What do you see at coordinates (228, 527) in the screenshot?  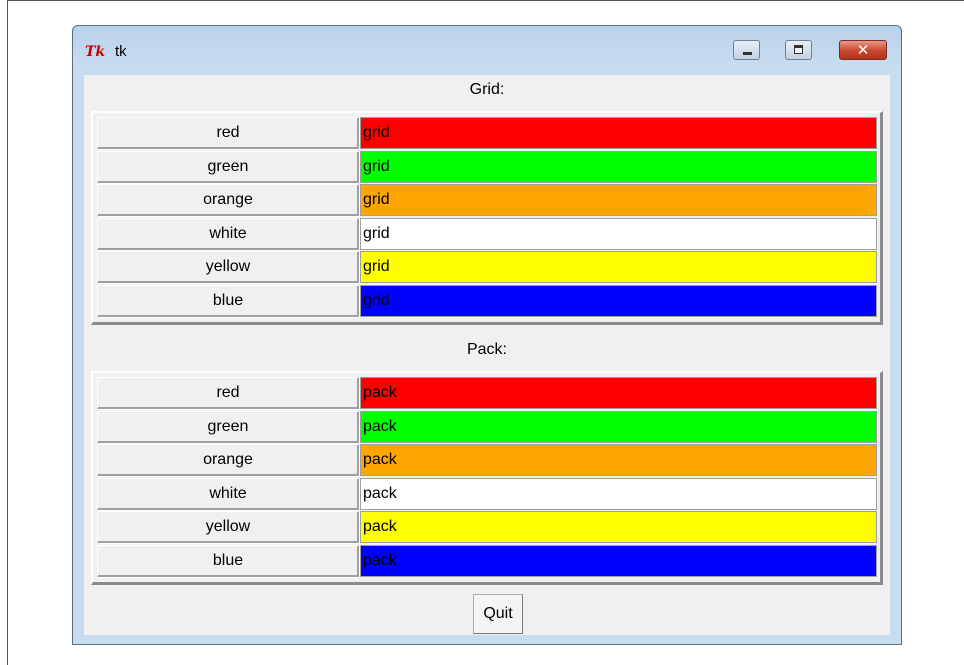 I see `pack-row-name: yellow` at bounding box center [228, 527].